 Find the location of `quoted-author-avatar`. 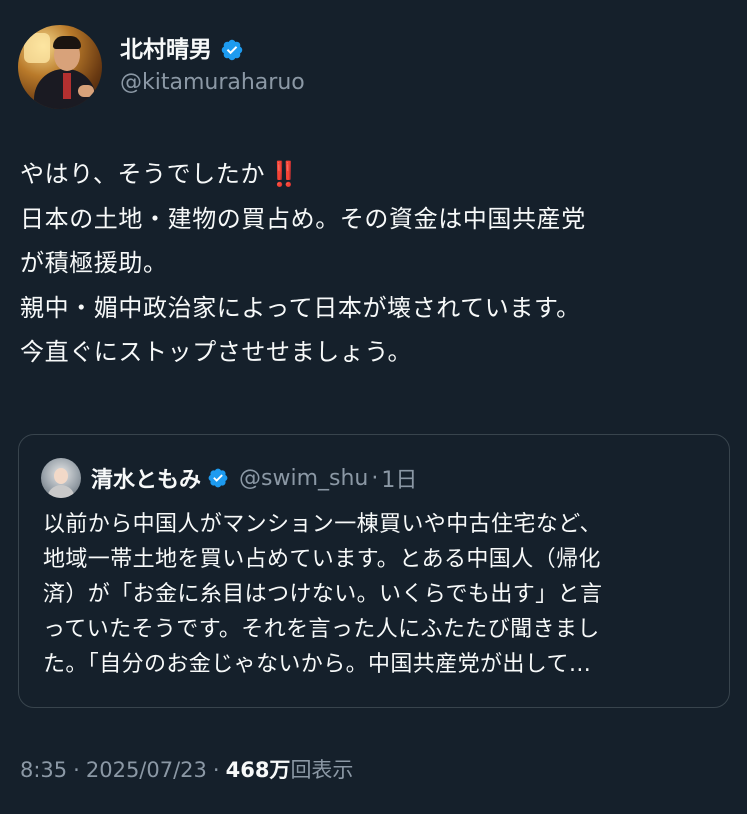

quoted-author-avatar is located at coordinates (61, 478).